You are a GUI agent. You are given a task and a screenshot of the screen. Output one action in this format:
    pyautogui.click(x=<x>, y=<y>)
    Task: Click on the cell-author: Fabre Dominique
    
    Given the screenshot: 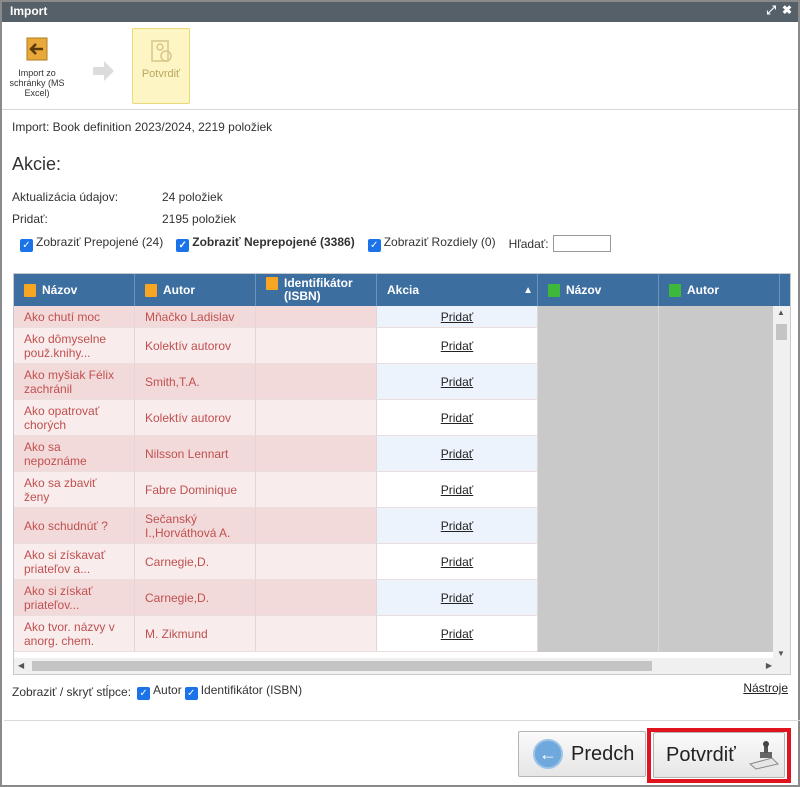 What is the action you would take?
    pyautogui.click(x=195, y=490)
    